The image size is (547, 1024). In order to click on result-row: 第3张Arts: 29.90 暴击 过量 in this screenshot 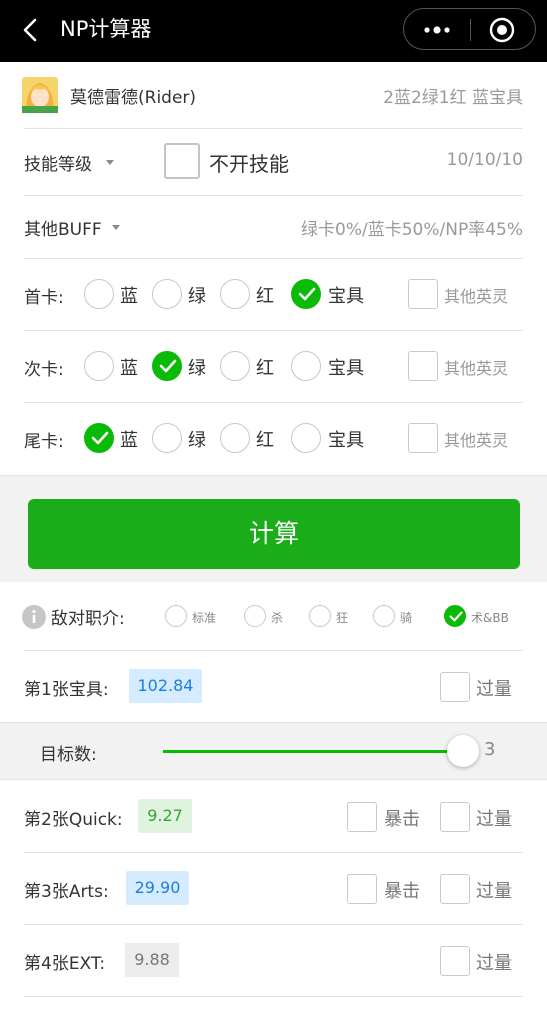, I will do `click(273, 888)`.